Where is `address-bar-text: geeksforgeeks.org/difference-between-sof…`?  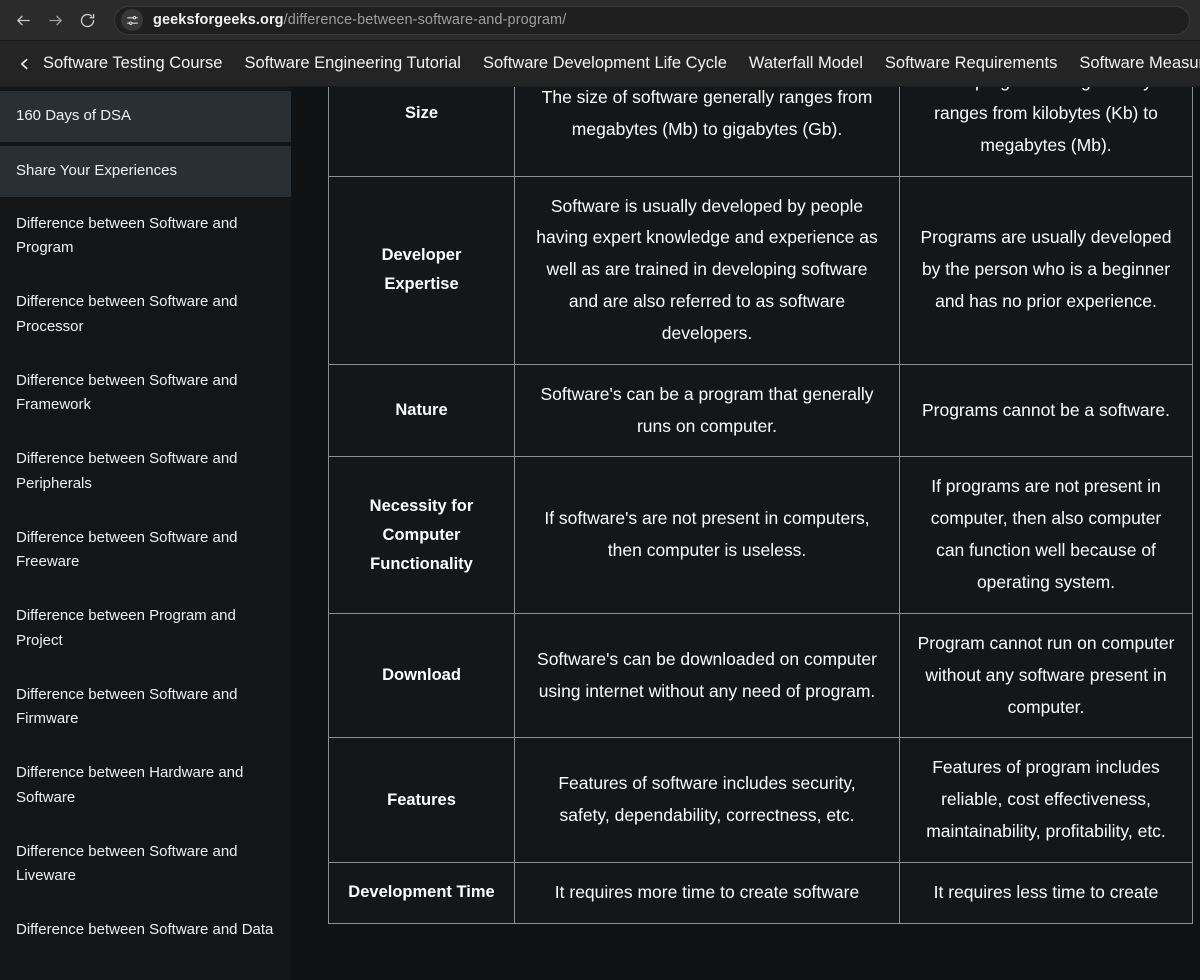
address-bar-text: geeksforgeeks.org/difference-between-sof… is located at coordinates (359, 20).